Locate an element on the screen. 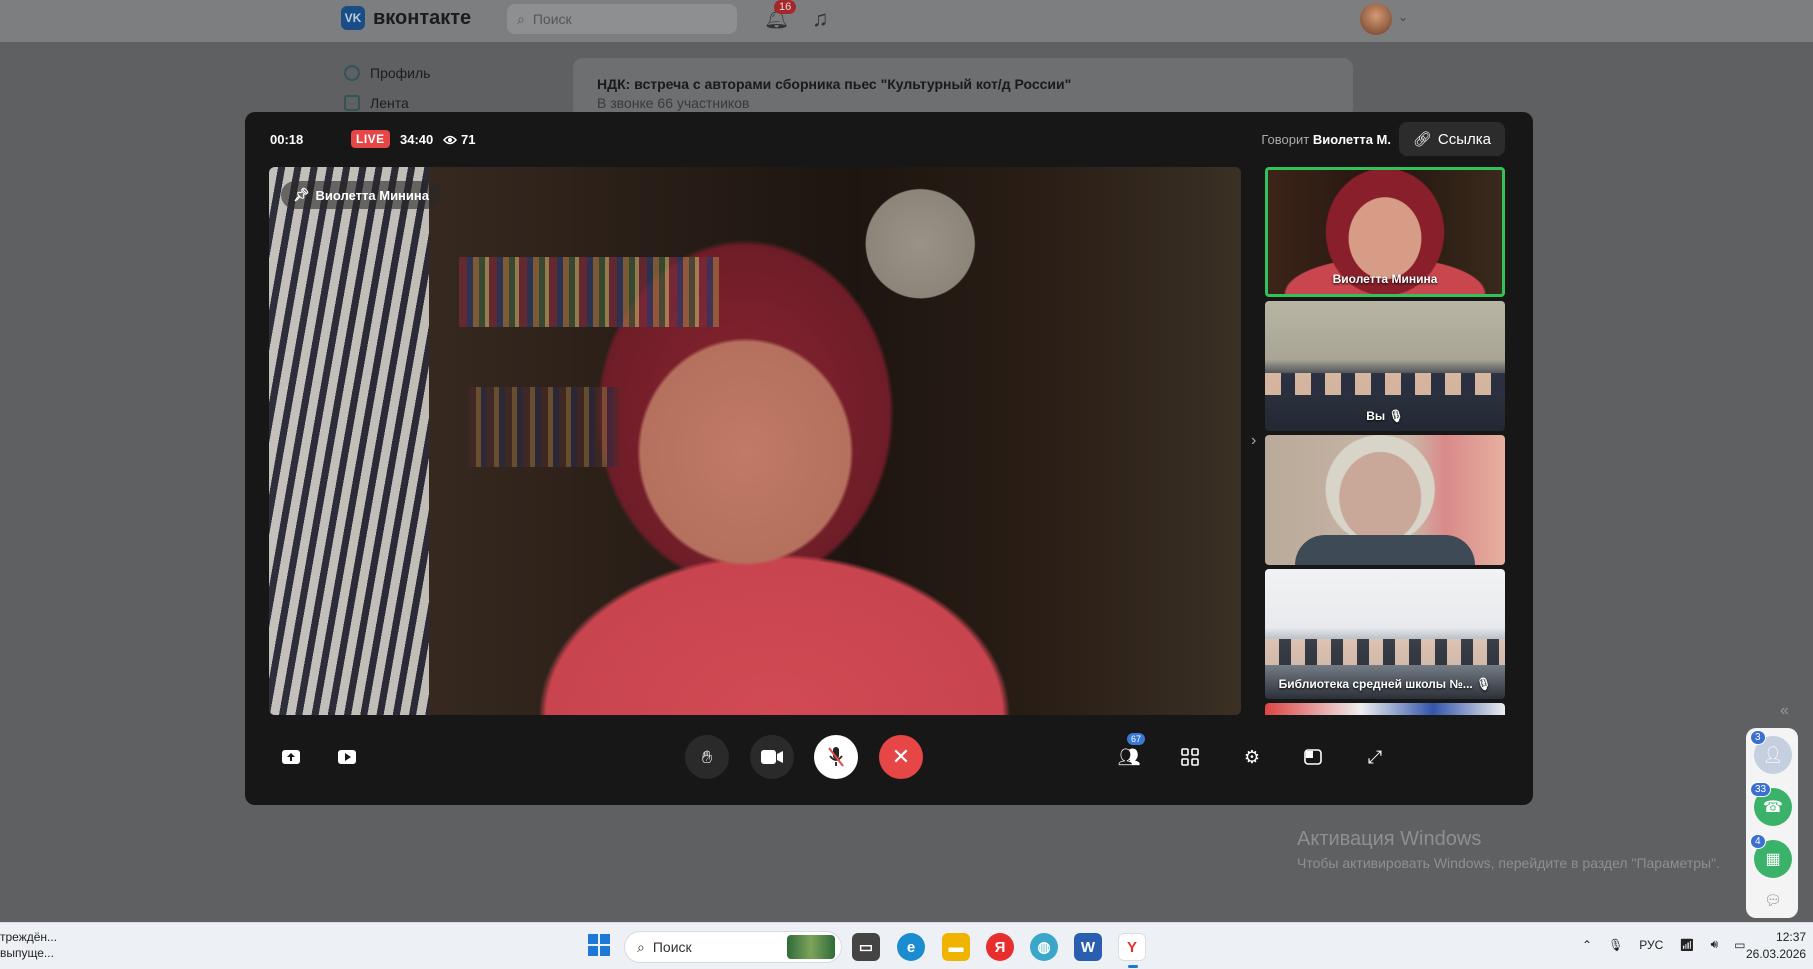  end-call-icon: ✕ is located at coordinates (901, 756).